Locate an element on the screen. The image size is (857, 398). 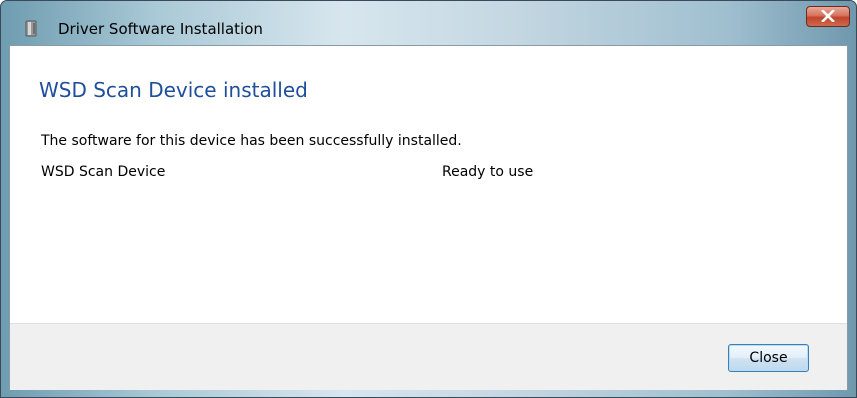
window-close-button is located at coordinates (828, 16).